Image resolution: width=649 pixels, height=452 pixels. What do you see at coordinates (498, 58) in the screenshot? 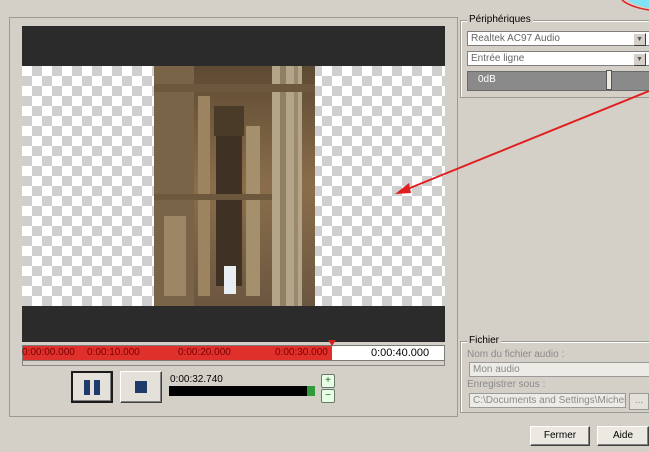
I see `input-source-value: Entrée ligne` at bounding box center [498, 58].